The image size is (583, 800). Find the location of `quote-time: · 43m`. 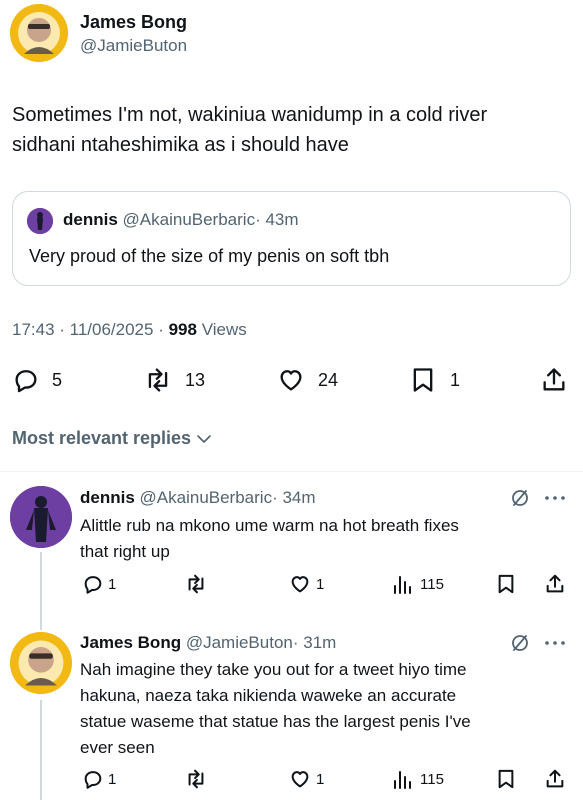

quote-time: · 43m is located at coordinates (277, 219).